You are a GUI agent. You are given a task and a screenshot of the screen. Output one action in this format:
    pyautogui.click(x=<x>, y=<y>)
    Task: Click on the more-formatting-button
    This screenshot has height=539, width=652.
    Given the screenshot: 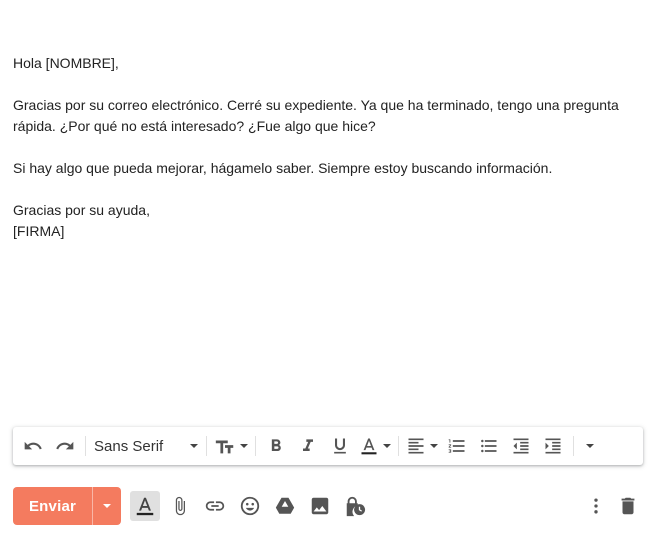 What is the action you would take?
    pyautogui.click(x=590, y=446)
    